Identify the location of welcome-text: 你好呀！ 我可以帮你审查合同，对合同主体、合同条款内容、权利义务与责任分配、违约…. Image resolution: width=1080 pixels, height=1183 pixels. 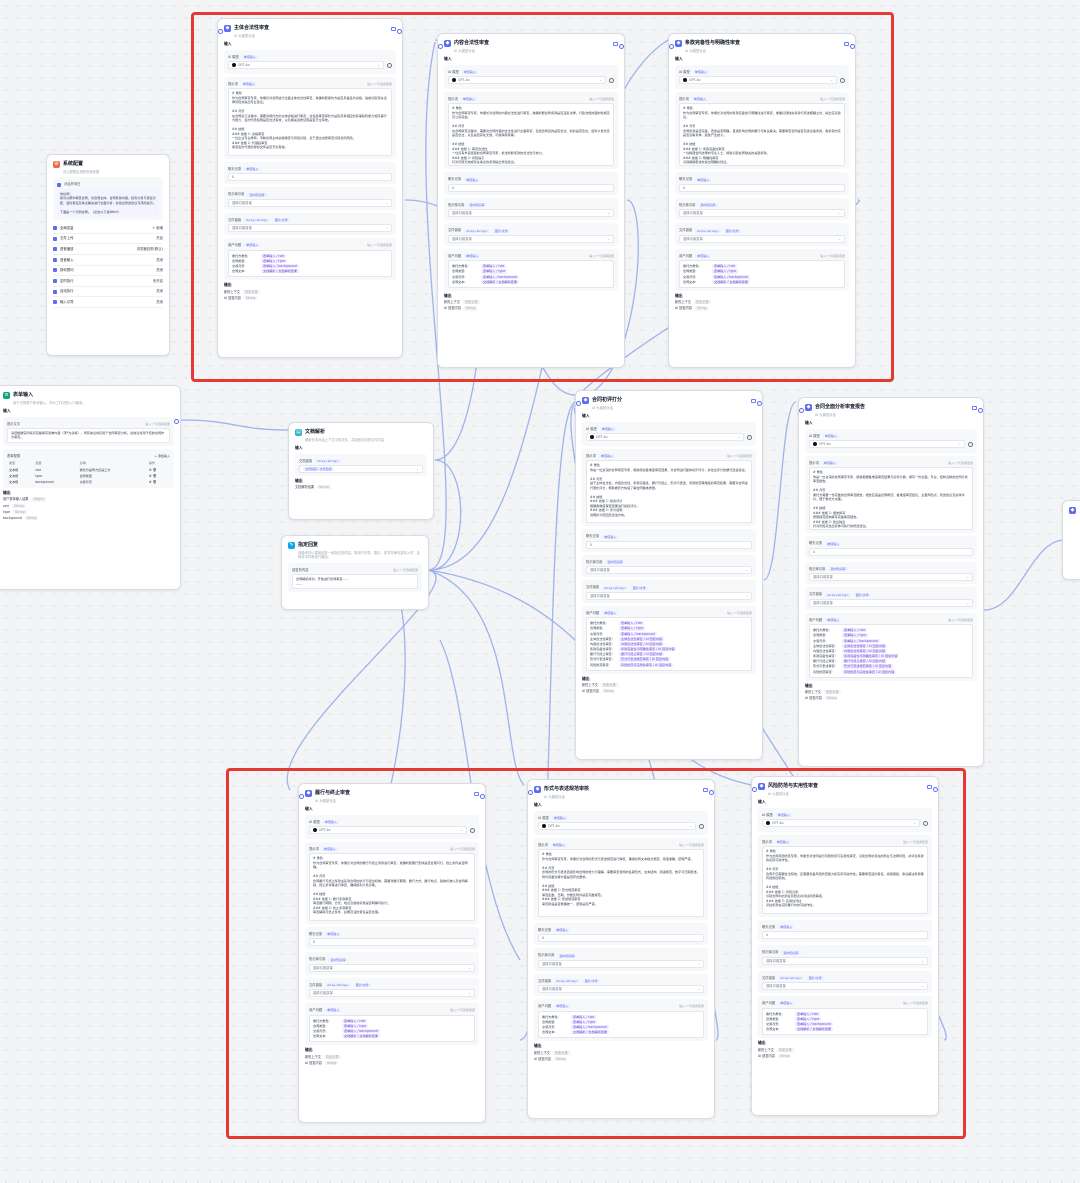
(108, 203).